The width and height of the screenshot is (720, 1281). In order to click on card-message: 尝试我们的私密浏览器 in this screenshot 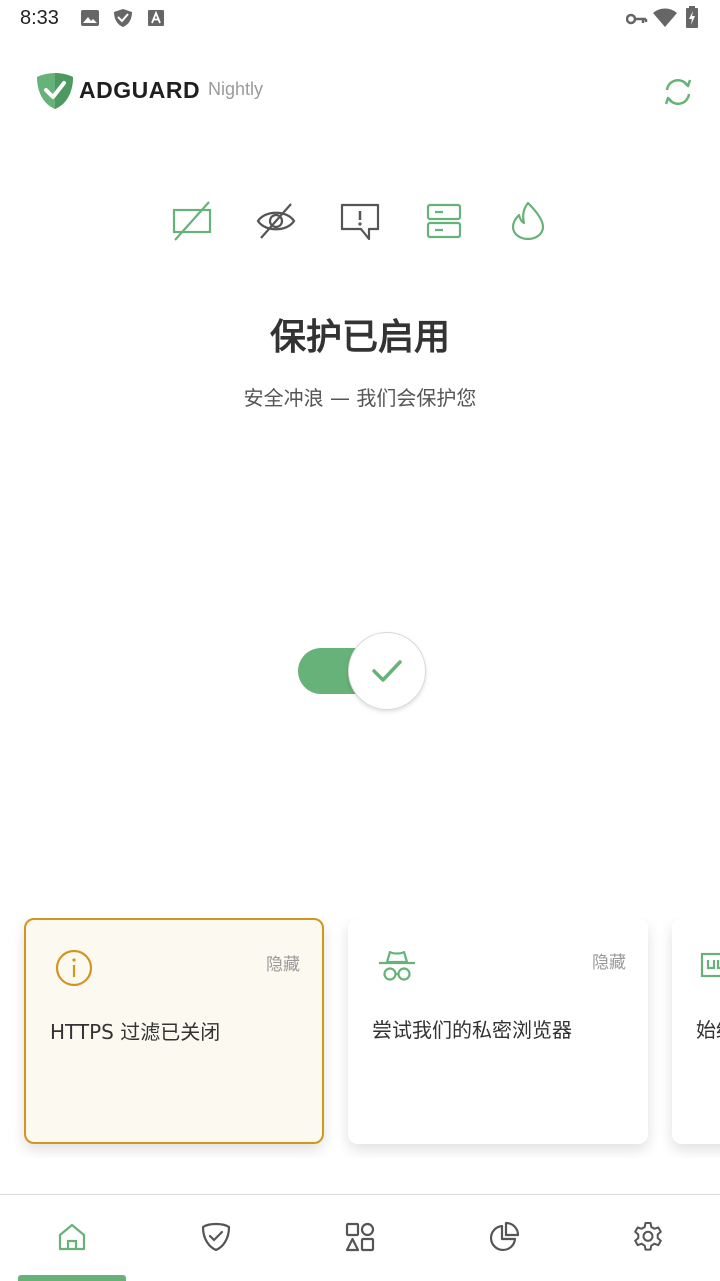, I will do `click(472, 1030)`.